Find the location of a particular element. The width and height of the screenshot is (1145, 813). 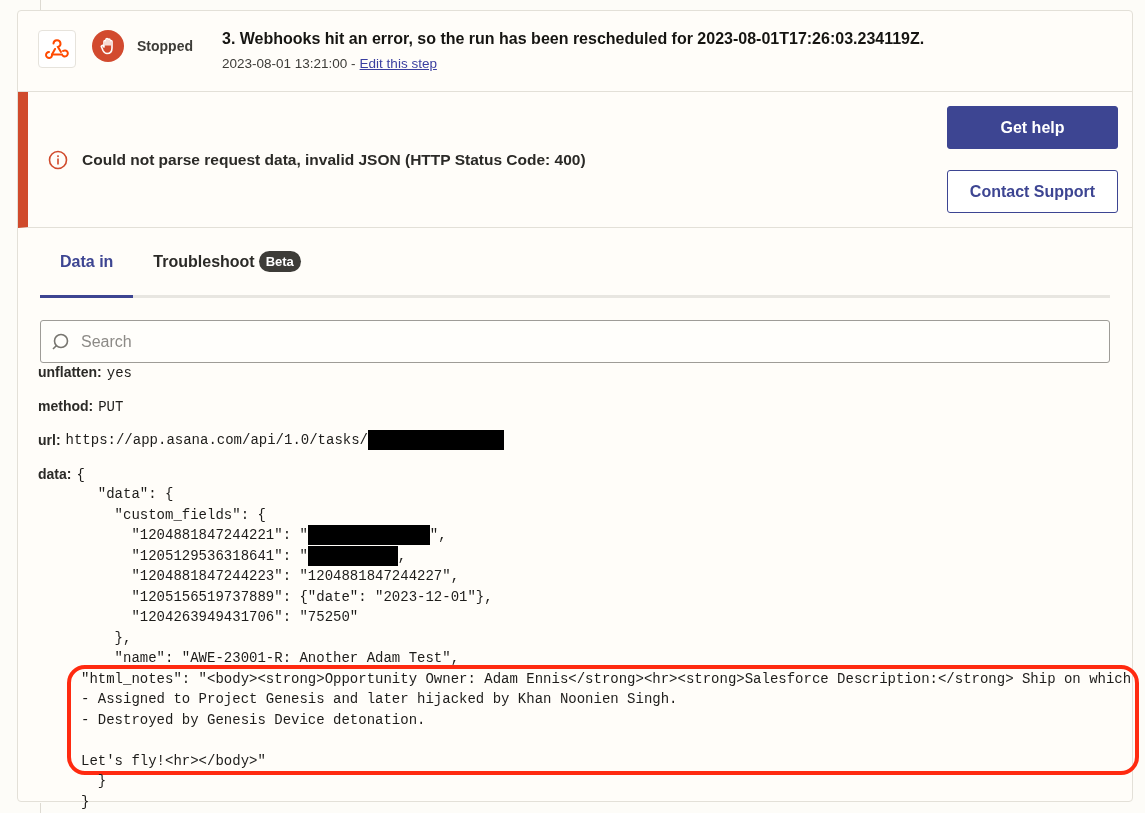

contact-support-button: Contact Support is located at coordinates (1032, 191).